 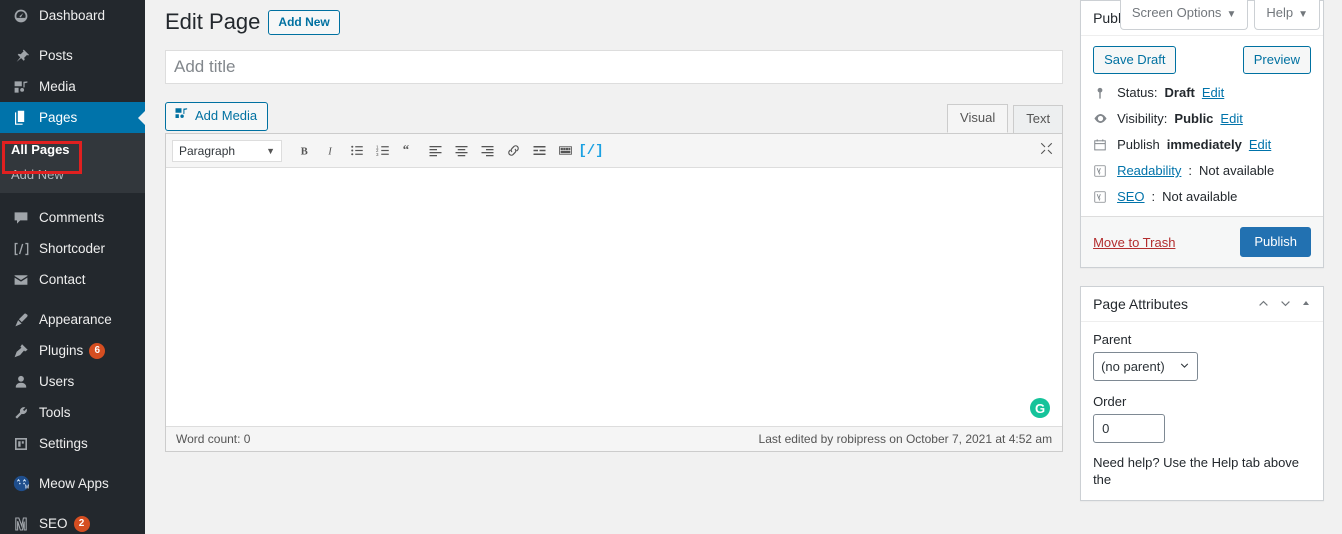 I want to click on publish-panel-footer: Move to Trash Publish, so click(x=1202, y=241).